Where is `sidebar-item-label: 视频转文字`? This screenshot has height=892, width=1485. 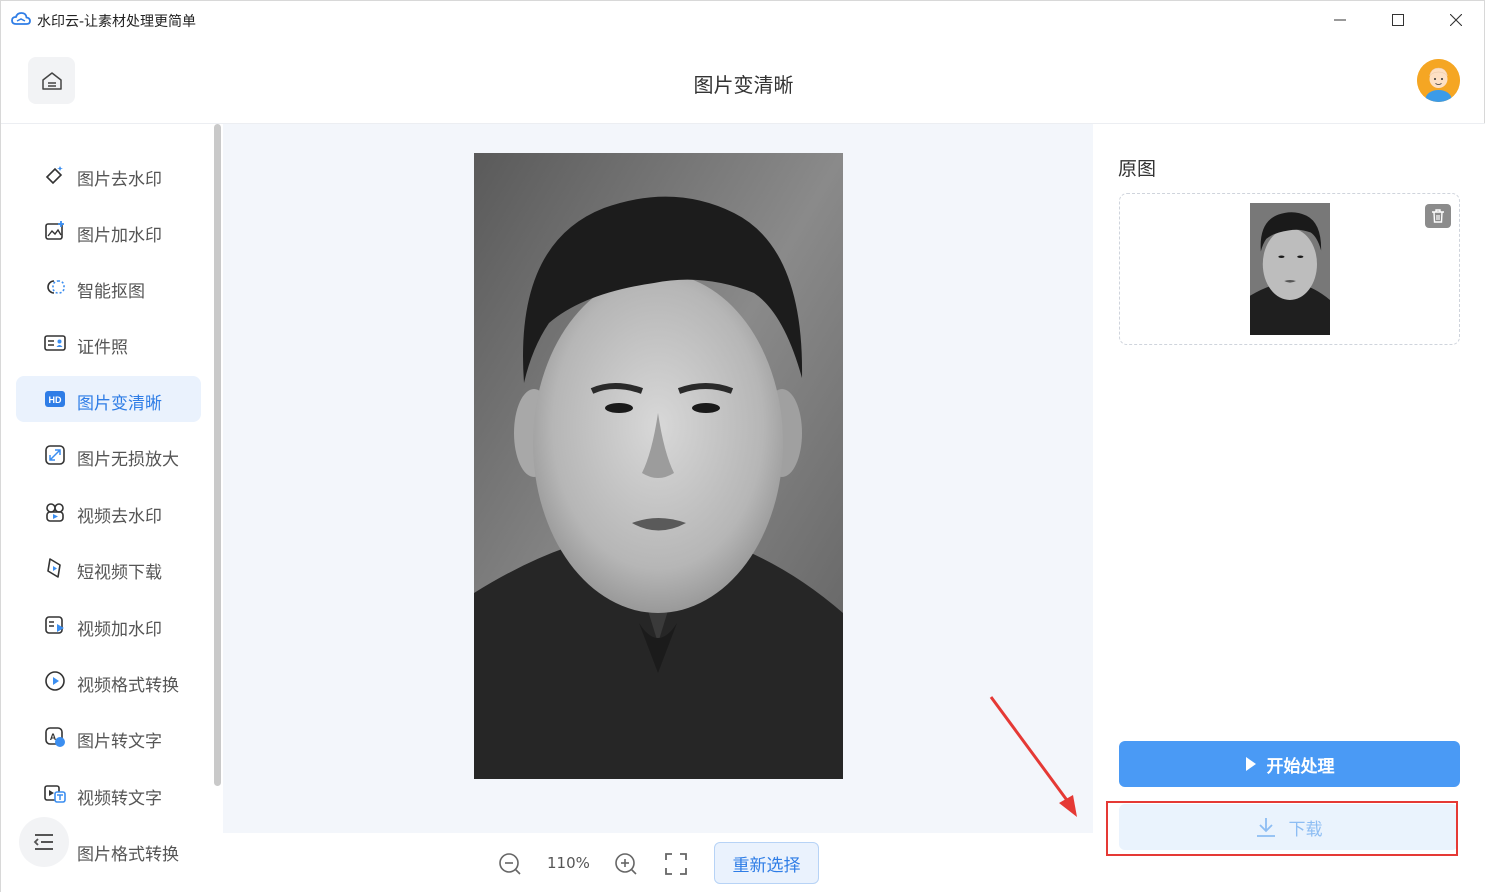
sidebar-item-label: 视频转文字 is located at coordinates (119, 799).